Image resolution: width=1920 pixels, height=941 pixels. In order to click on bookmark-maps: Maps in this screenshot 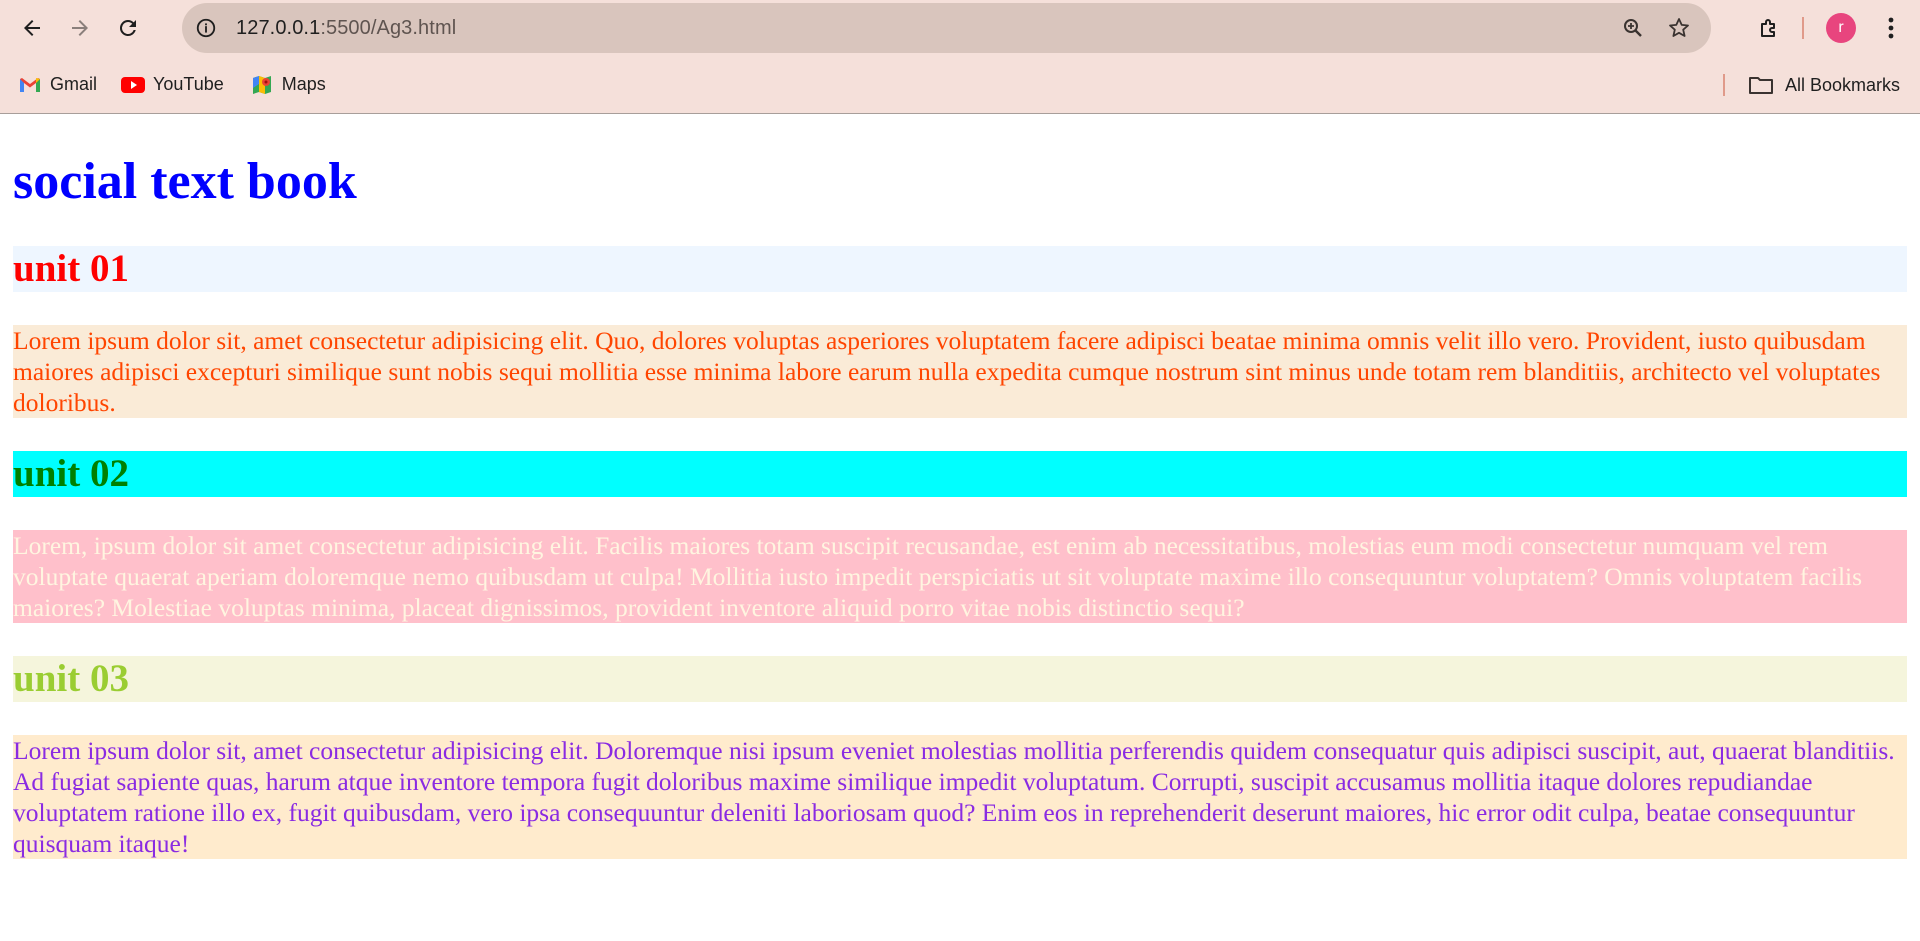, I will do `click(288, 85)`.